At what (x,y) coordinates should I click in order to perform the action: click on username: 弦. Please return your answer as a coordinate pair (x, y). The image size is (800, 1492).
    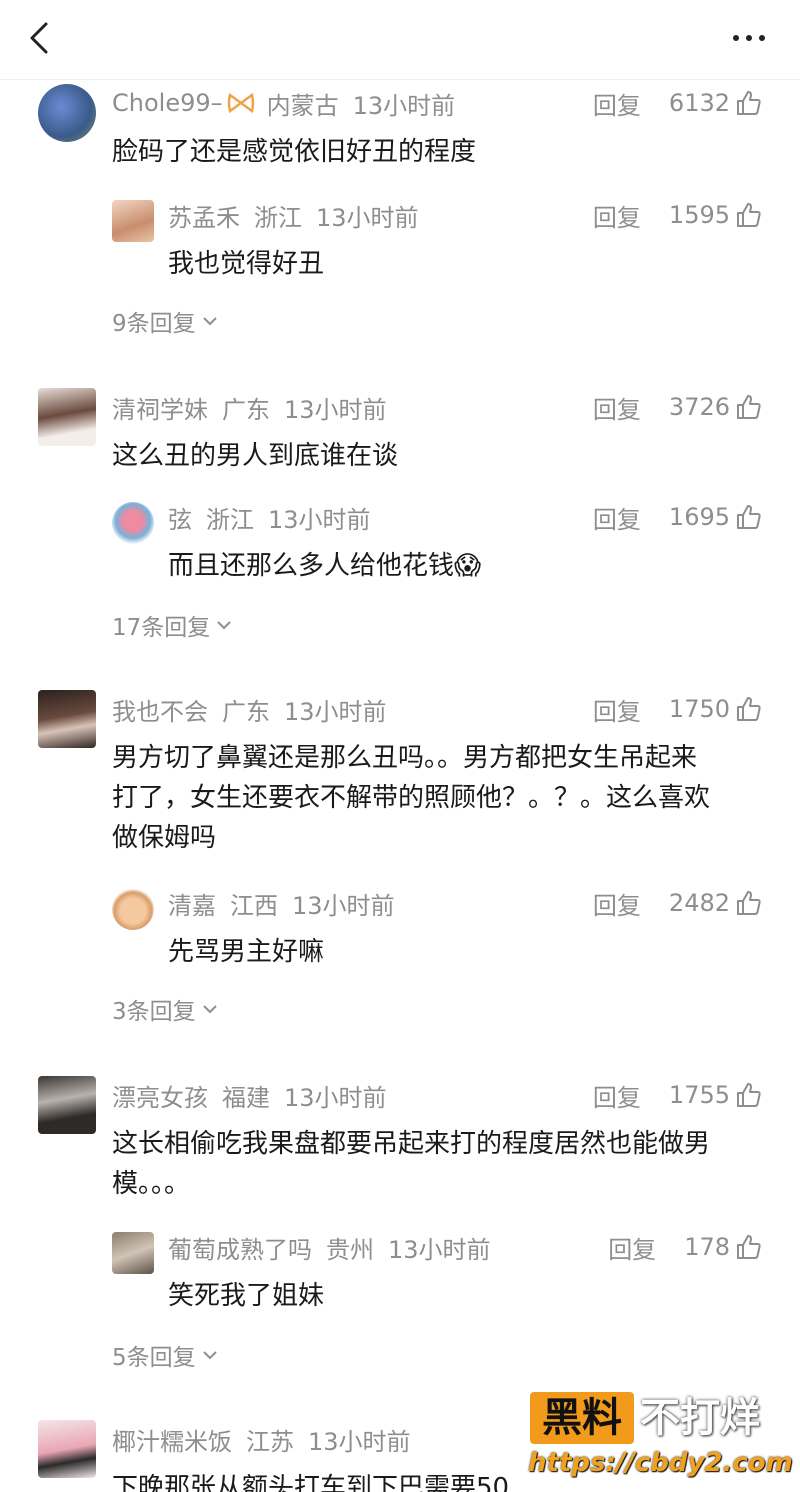
    Looking at the image, I should click on (180, 517).